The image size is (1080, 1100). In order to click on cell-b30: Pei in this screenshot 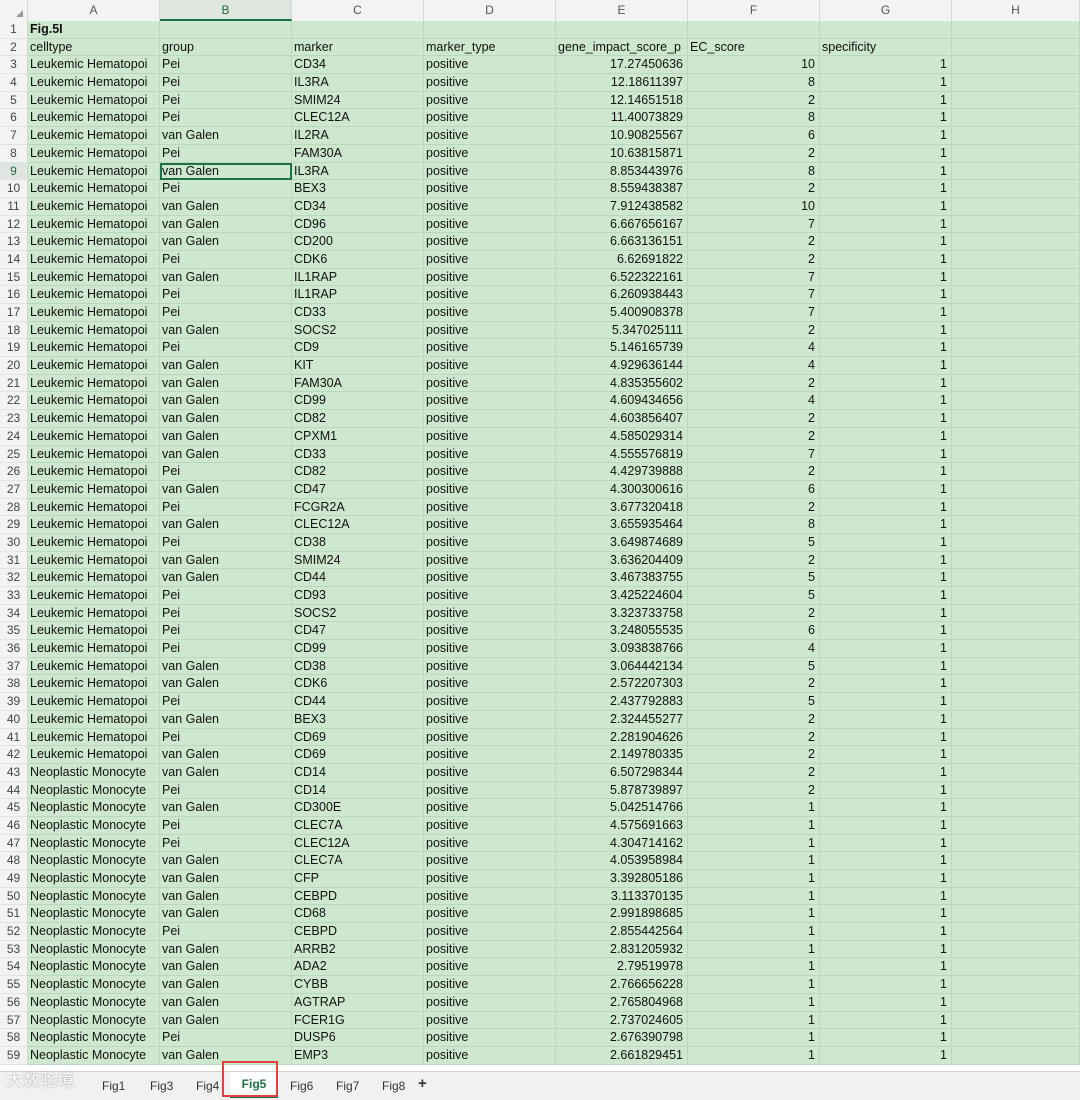, I will do `click(226, 542)`.